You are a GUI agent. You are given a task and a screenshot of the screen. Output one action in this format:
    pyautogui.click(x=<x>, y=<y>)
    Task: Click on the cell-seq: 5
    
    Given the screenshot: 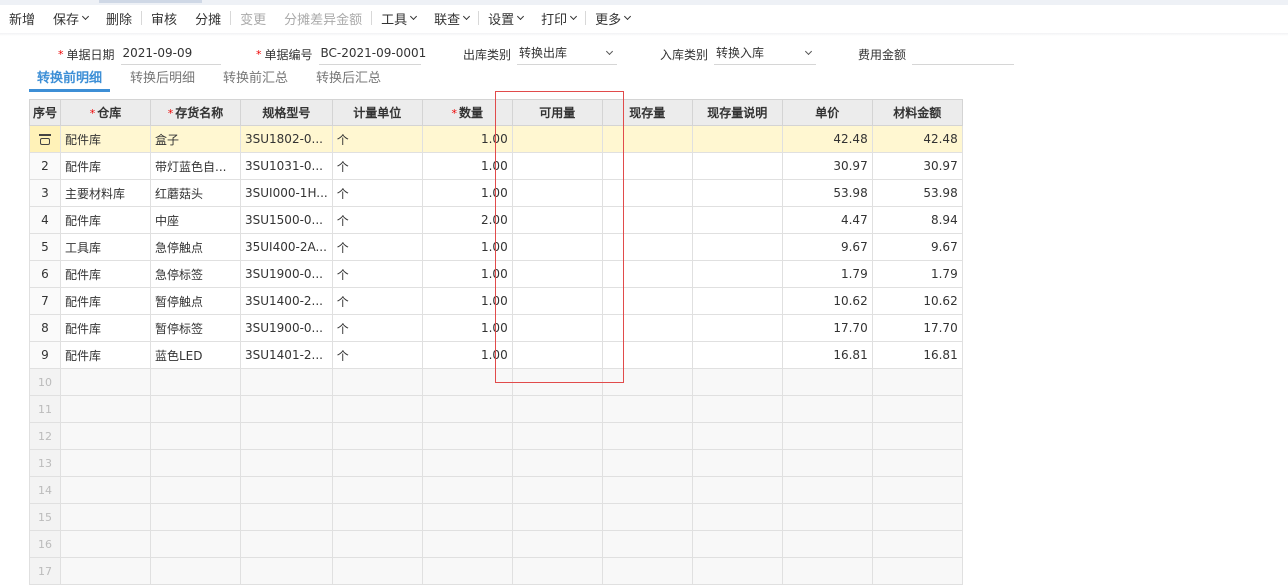 What is the action you would take?
    pyautogui.click(x=45, y=247)
    